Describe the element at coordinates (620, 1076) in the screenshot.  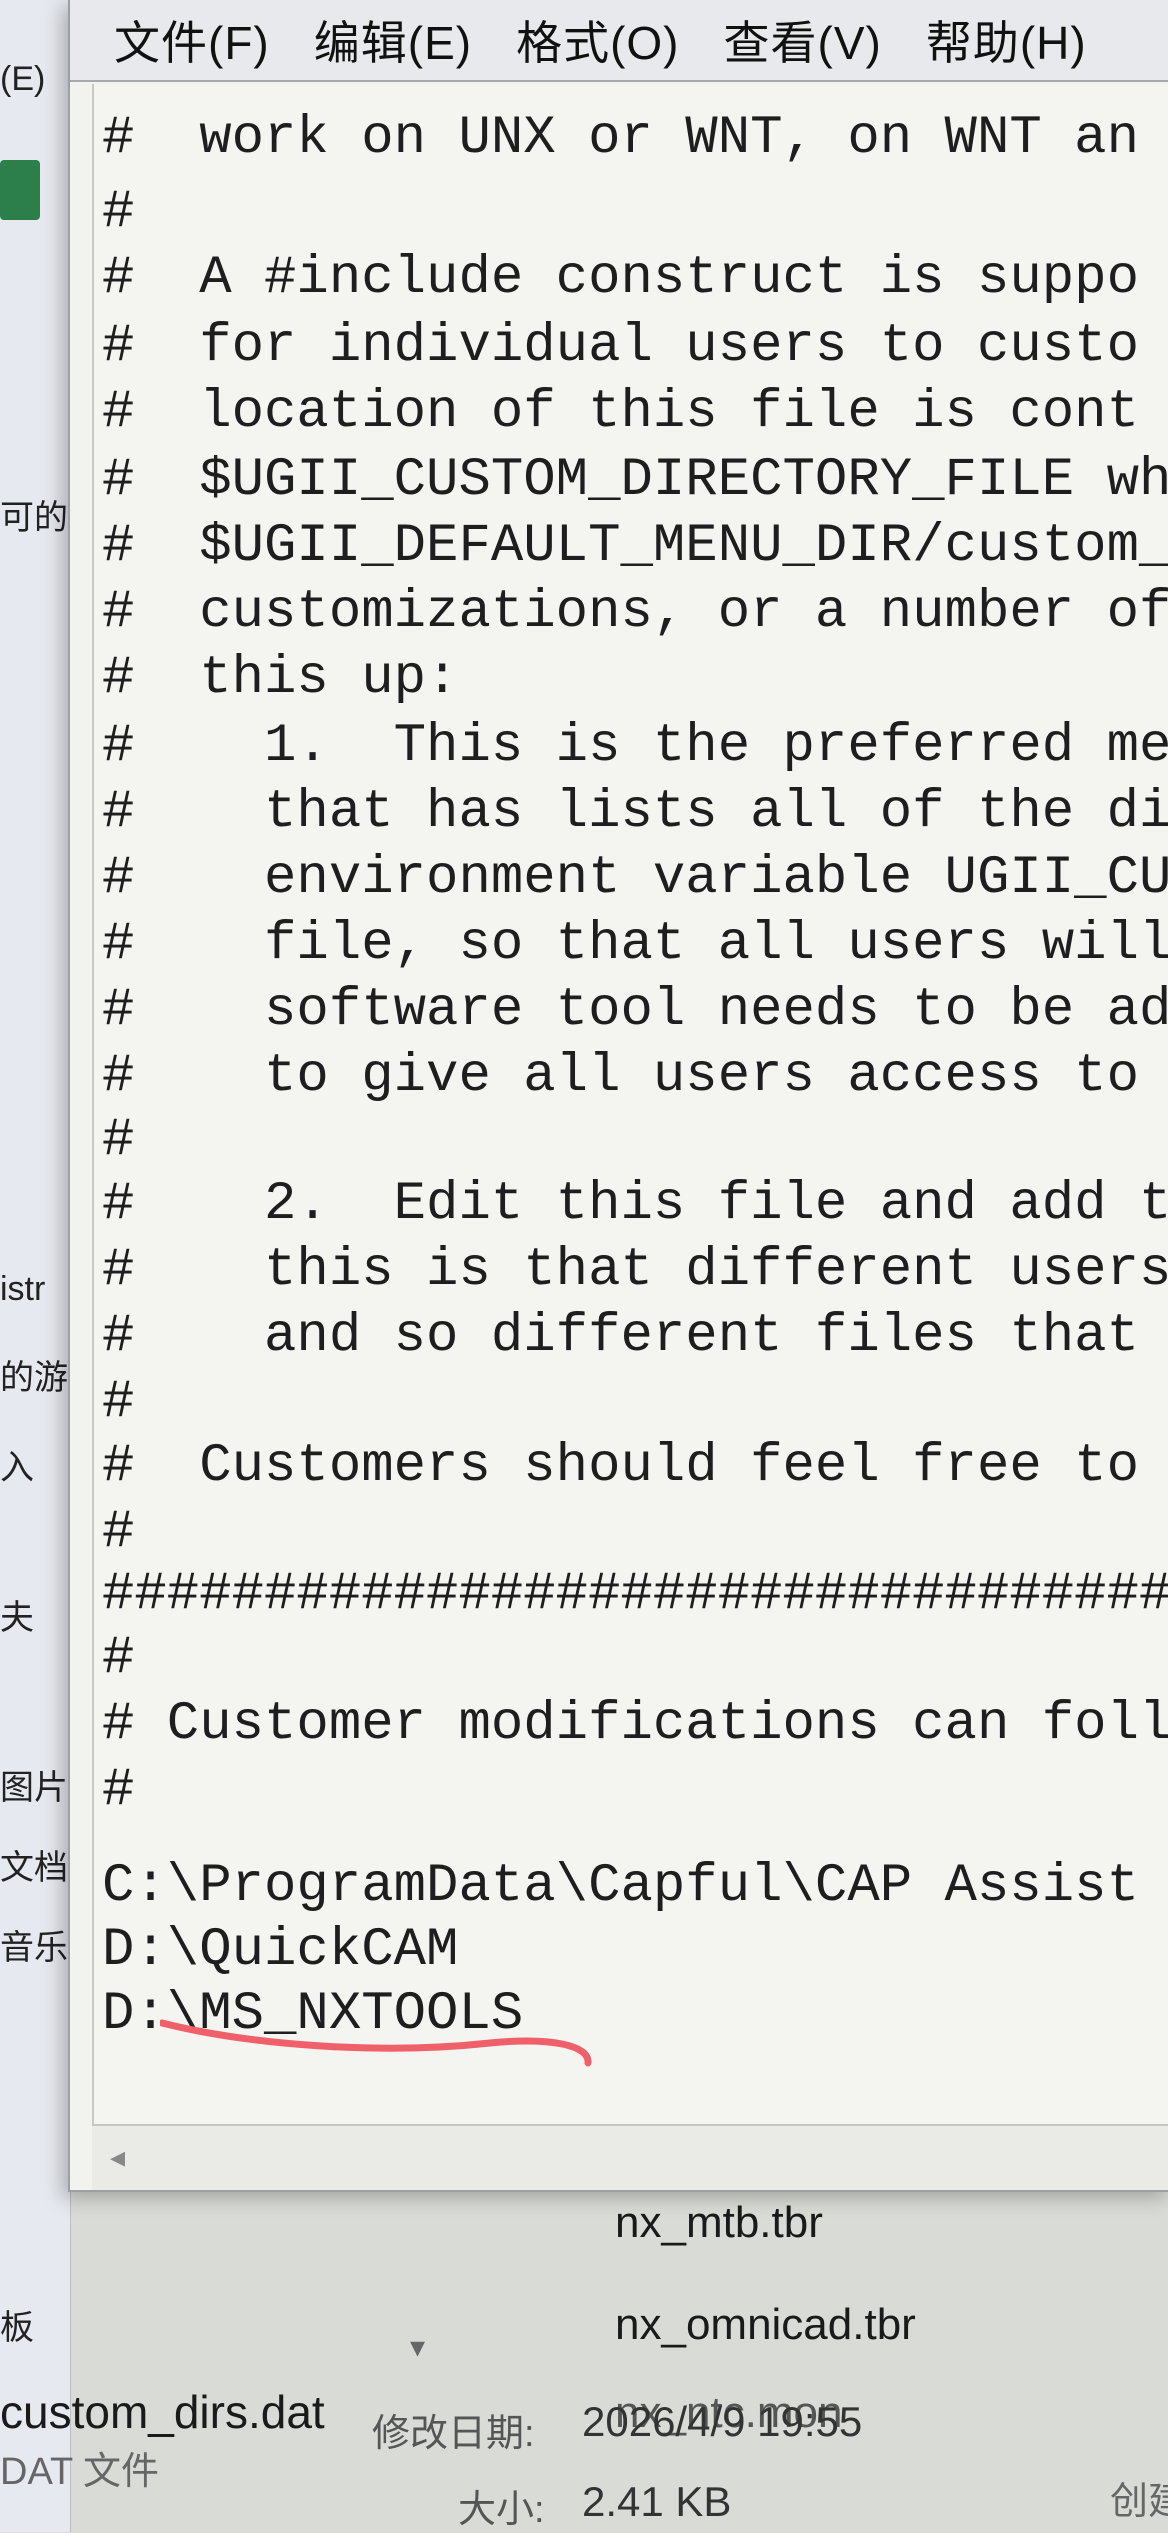
I see `editor-line: # to give all users access to` at that location.